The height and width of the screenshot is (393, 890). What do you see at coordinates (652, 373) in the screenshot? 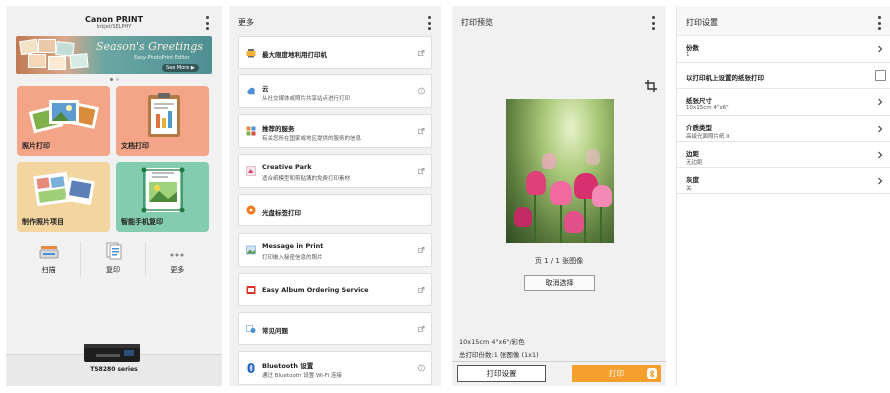
I see `bluetooth-badge-icon` at bounding box center [652, 373].